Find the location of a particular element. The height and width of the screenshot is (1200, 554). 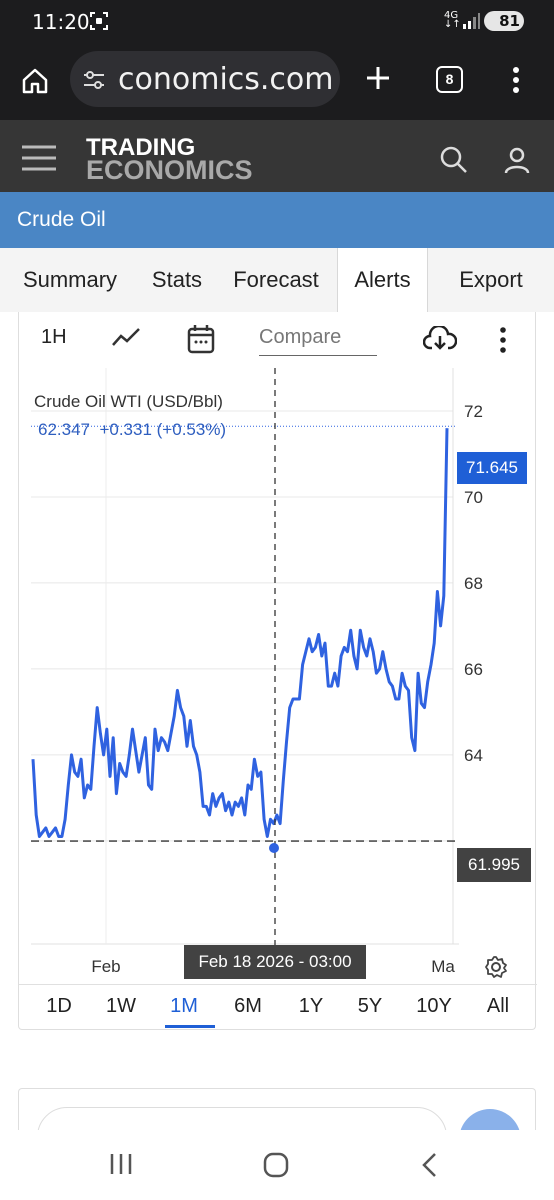

range-1w: 1W is located at coordinates (121, 1006).